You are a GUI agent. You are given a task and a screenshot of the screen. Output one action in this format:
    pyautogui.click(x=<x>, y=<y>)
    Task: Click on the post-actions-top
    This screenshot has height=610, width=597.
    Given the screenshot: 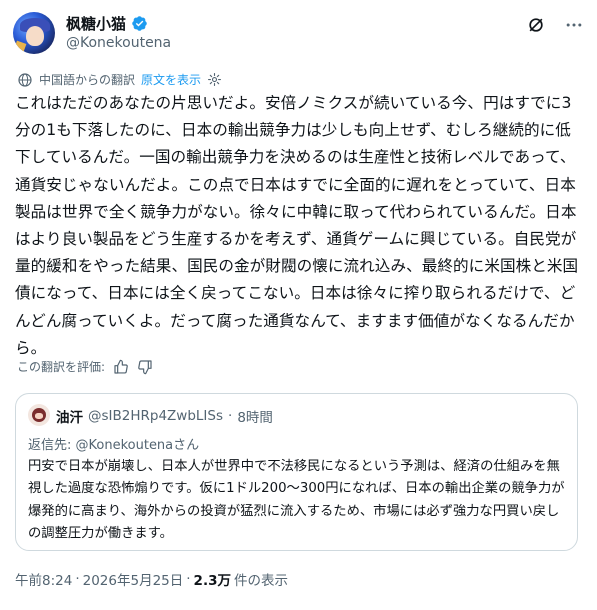 What is the action you would take?
    pyautogui.click(x=555, y=25)
    